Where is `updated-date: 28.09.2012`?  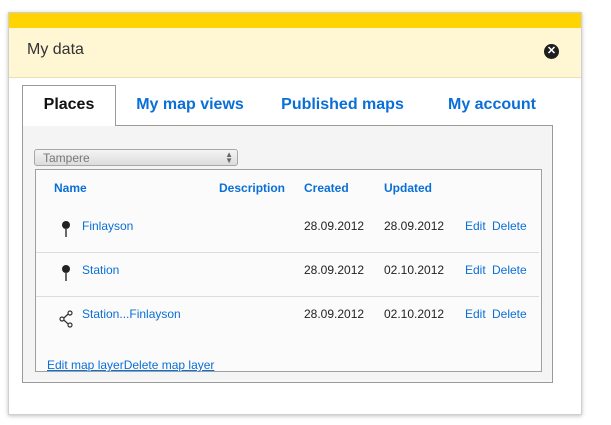
updated-date: 28.09.2012 is located at coordinates (414, 226).